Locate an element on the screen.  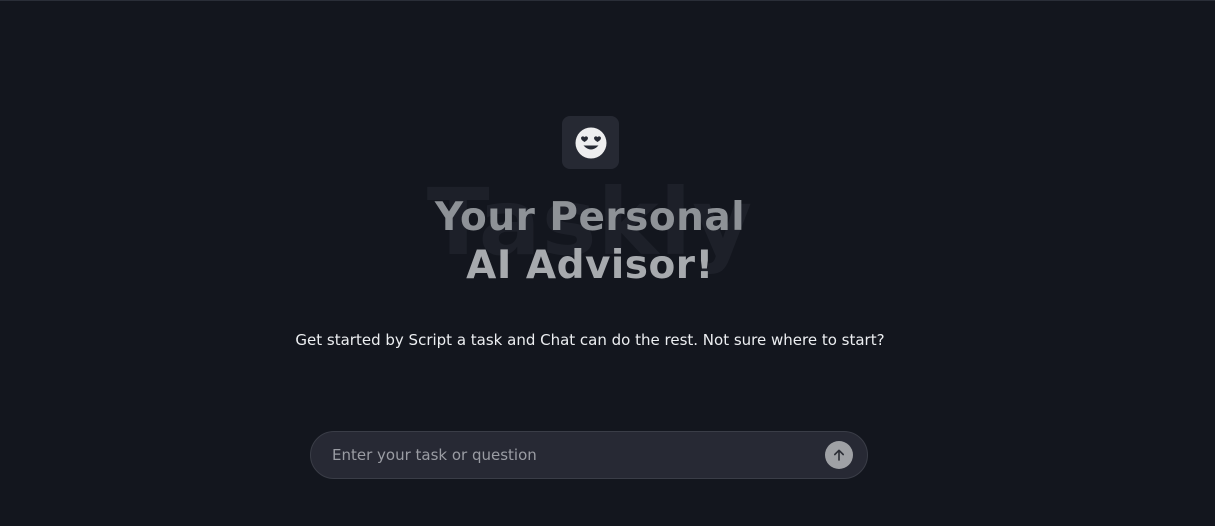
arrow-up-icon is located at coordinates (839, 455).